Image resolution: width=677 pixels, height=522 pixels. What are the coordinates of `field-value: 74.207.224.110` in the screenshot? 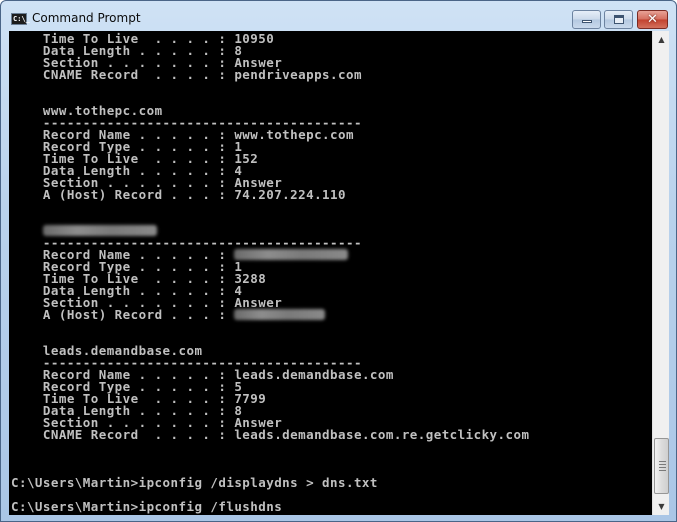 It's located at (290, 194).